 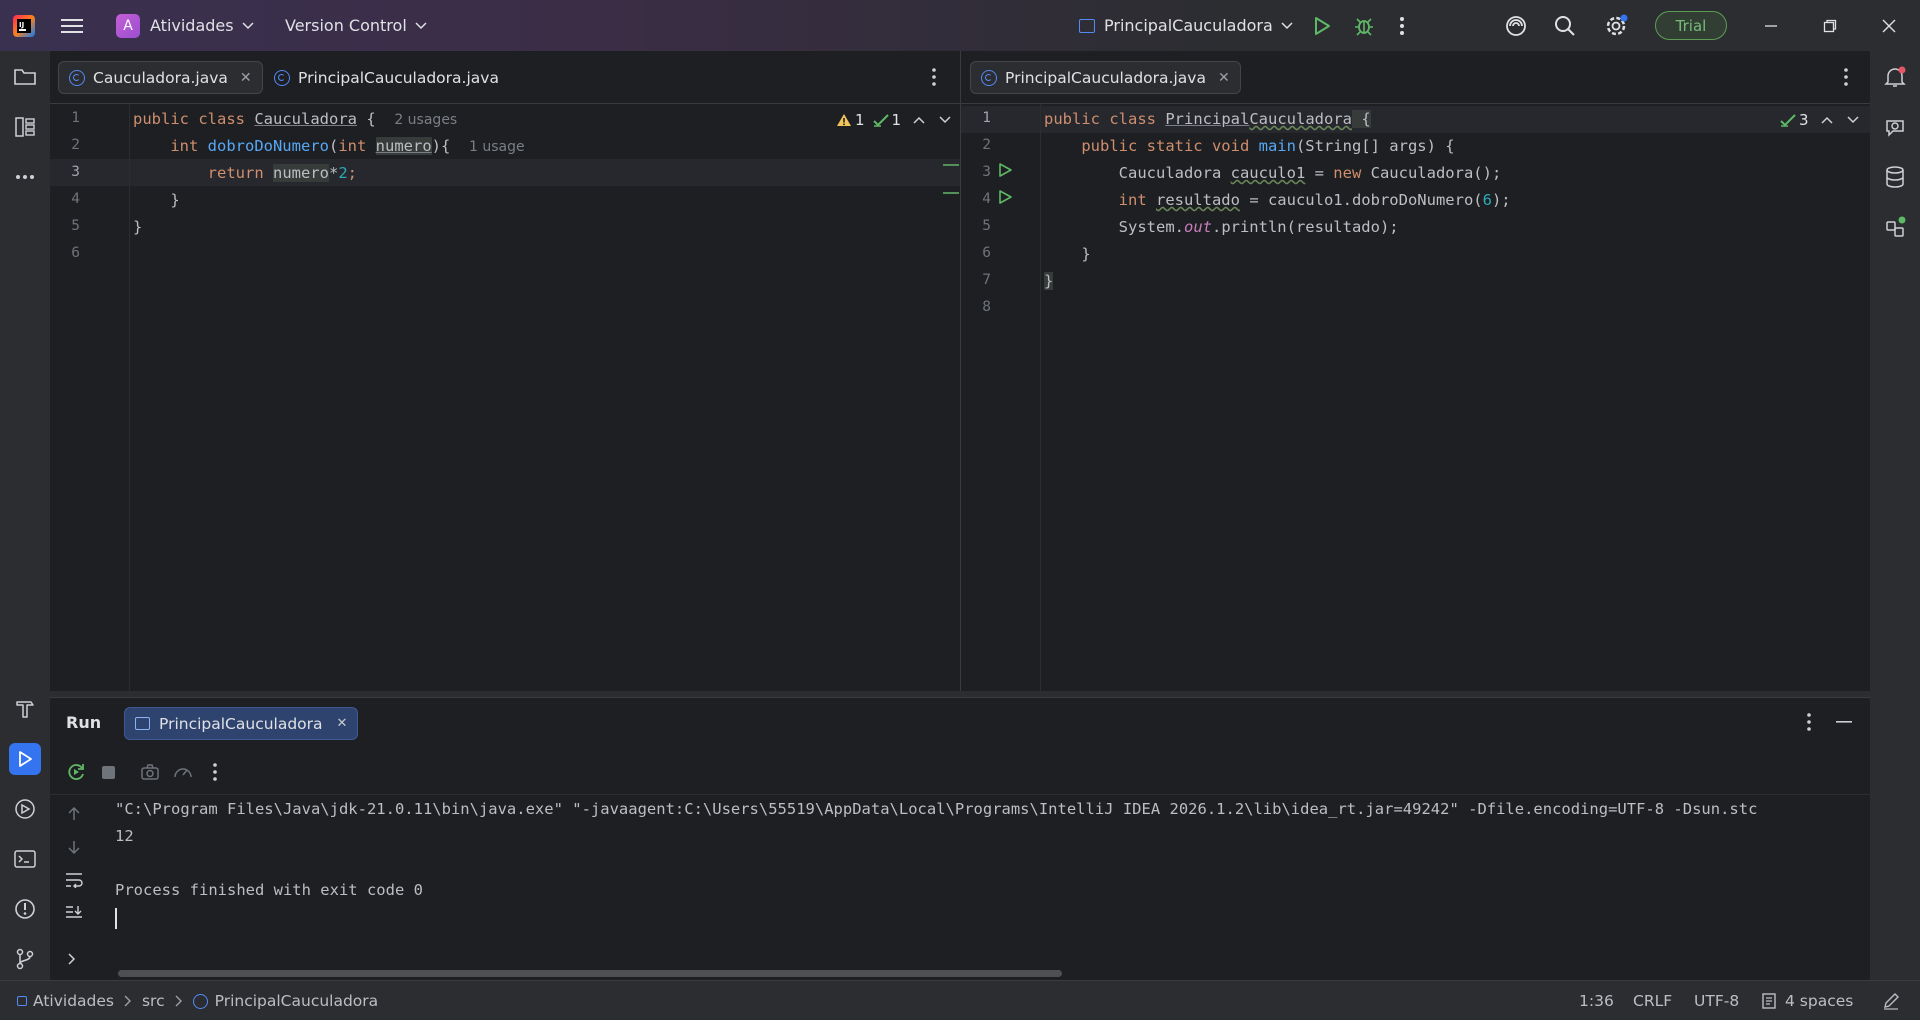 I want to click on editor-tab-bar: PrincipalCauculadora.java ✕, so click(x=1415, y=77).